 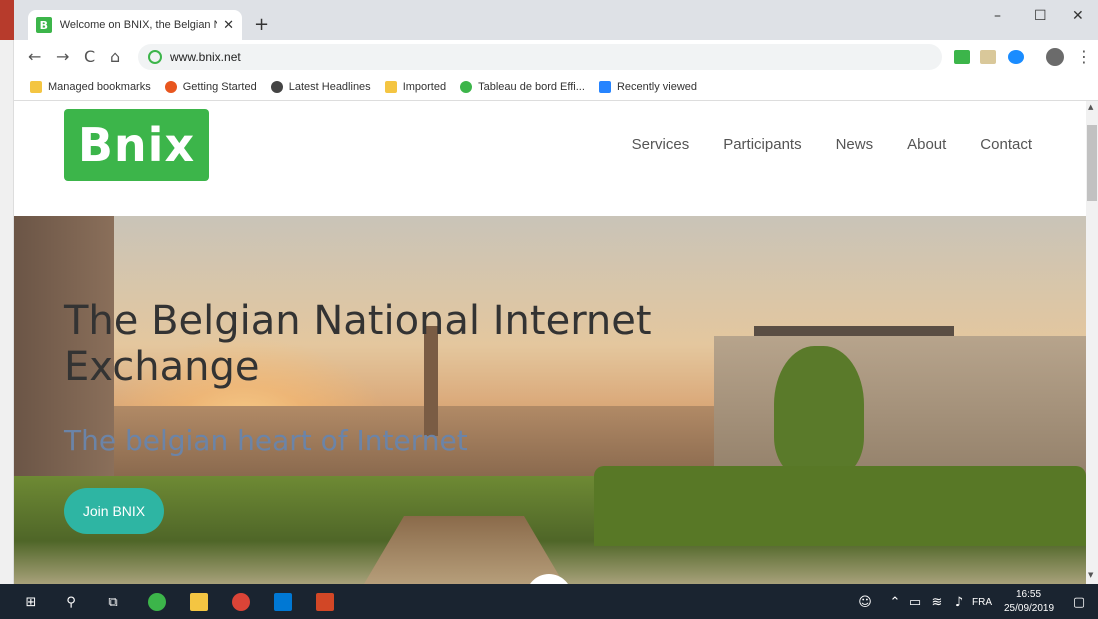 What do you see at coordinates (1028, 594) in the screenshot?
I see `clock-time: 16:55` at bounding box center [1028, 594].